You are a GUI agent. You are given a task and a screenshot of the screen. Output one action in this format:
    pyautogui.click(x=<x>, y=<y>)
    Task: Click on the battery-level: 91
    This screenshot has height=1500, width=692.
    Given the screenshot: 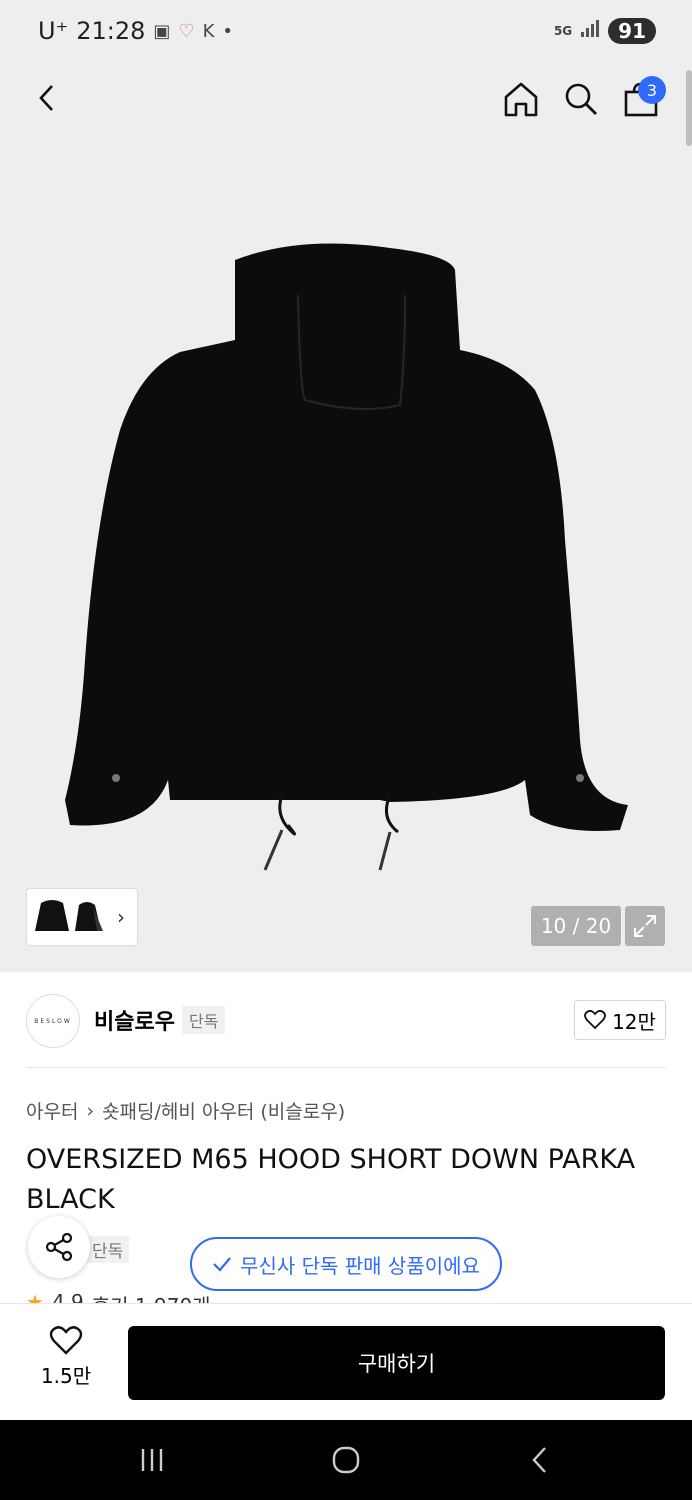 What is the action you would take?
    pyautogui.click(x=632, y=31)
    